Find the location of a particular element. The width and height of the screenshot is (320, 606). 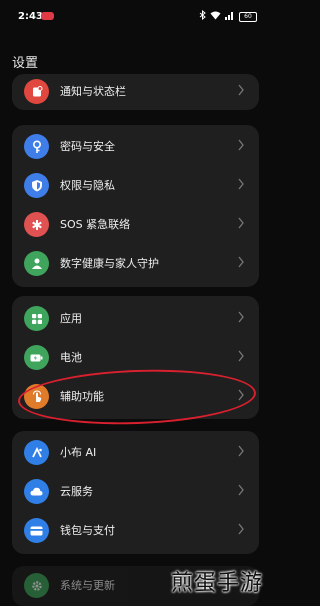

battery-icon is located at coordinates (36, 357).